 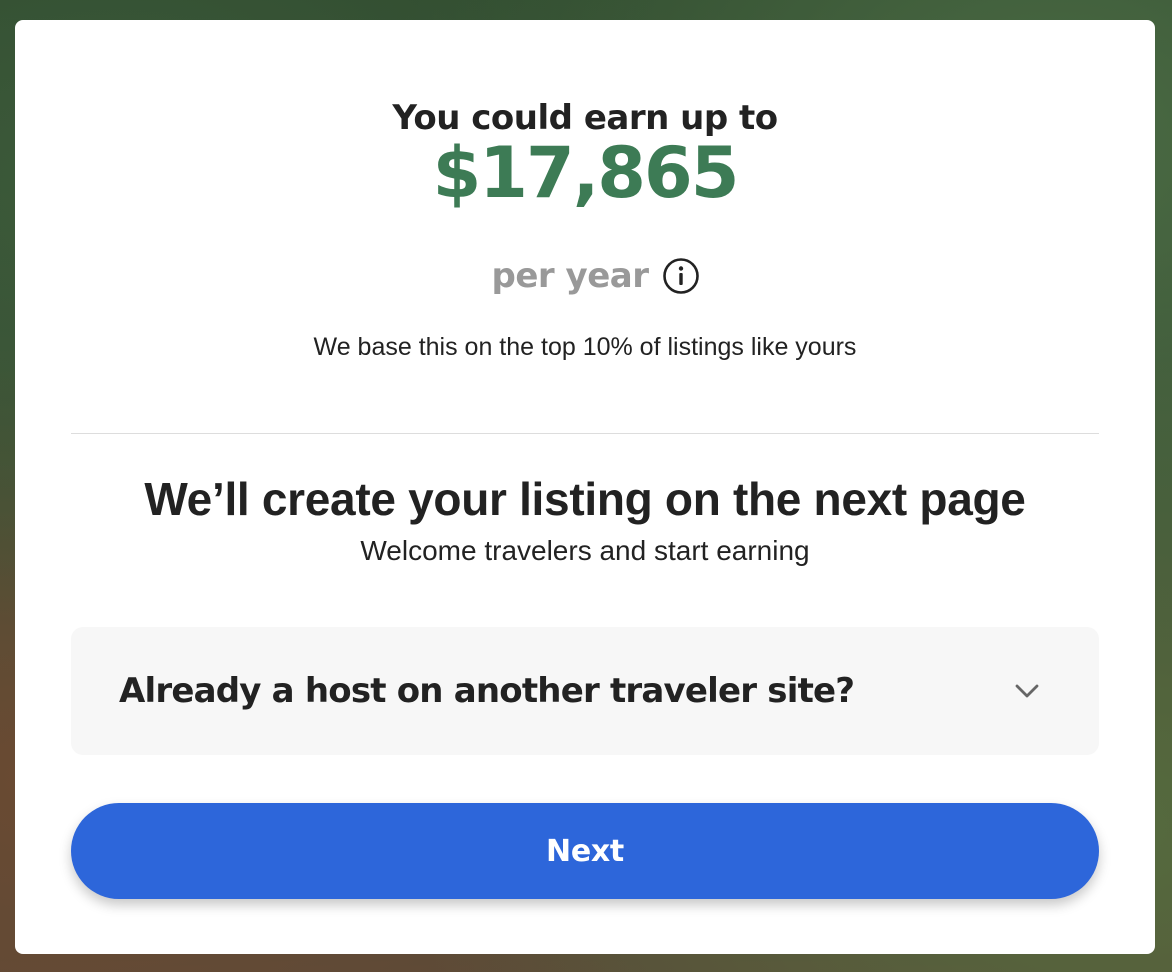 I want to click on earnings-period-row: per year, so click(x=585, y=276).